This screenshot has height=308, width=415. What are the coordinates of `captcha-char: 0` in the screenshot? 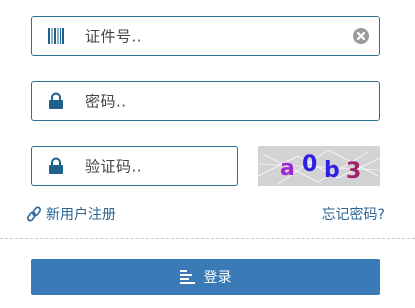 It's located at (309, 164).